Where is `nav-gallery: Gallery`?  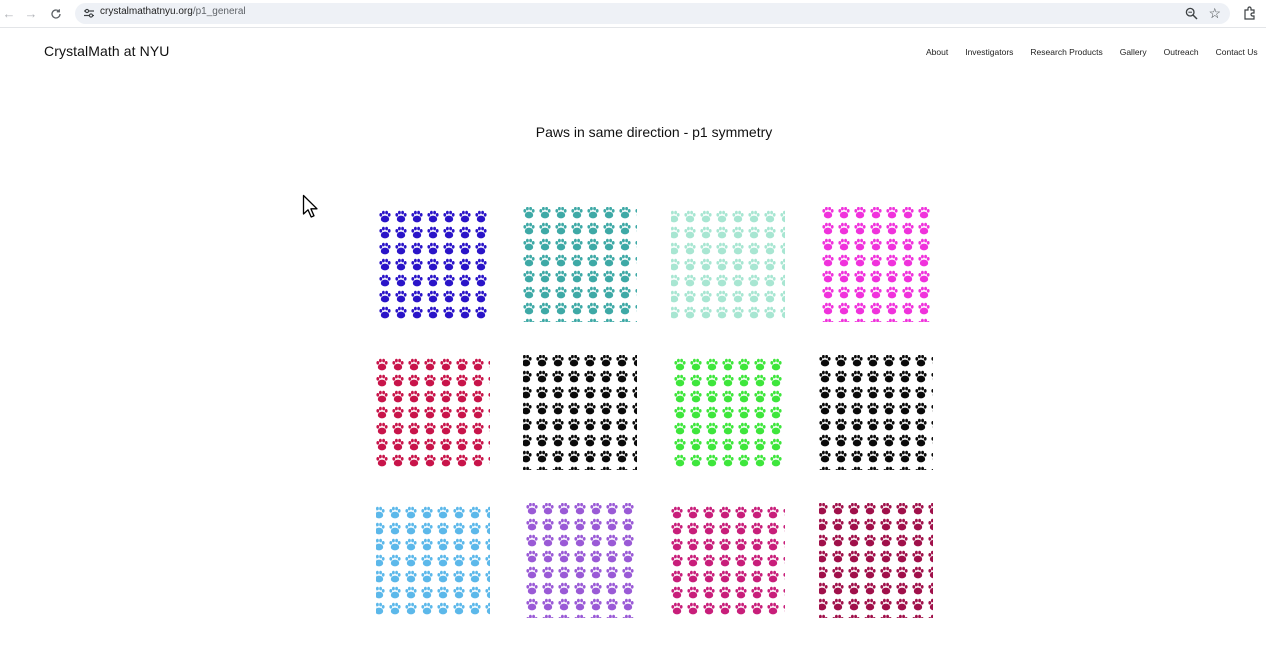 nav-gallery: Gallery is located at coordinates (1133, 52).